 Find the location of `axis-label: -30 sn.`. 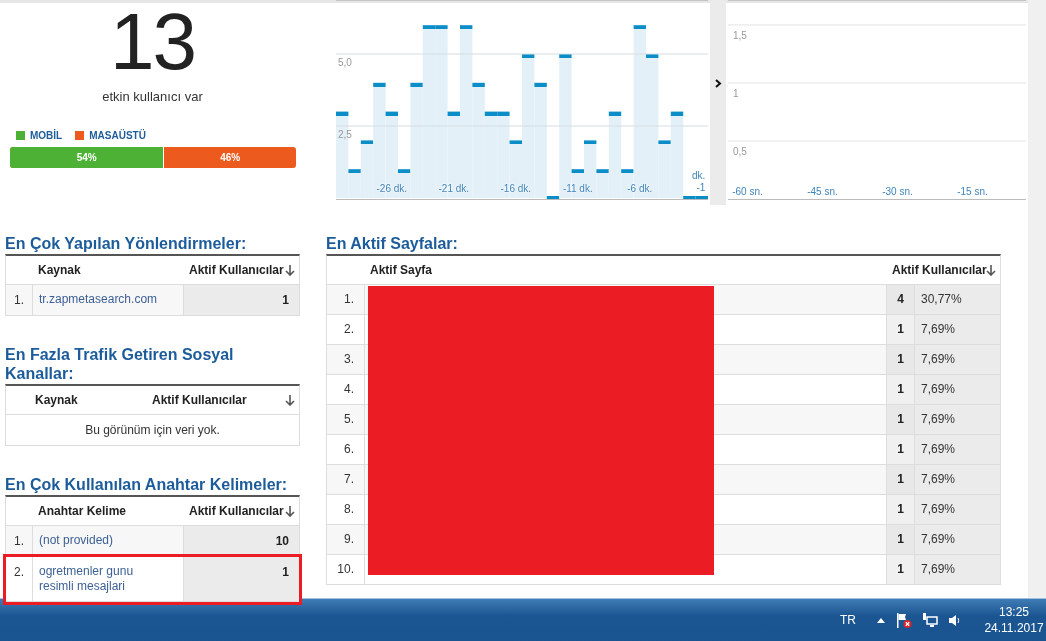

axis-label: -30 sn. is located at coordinates (897, 191).